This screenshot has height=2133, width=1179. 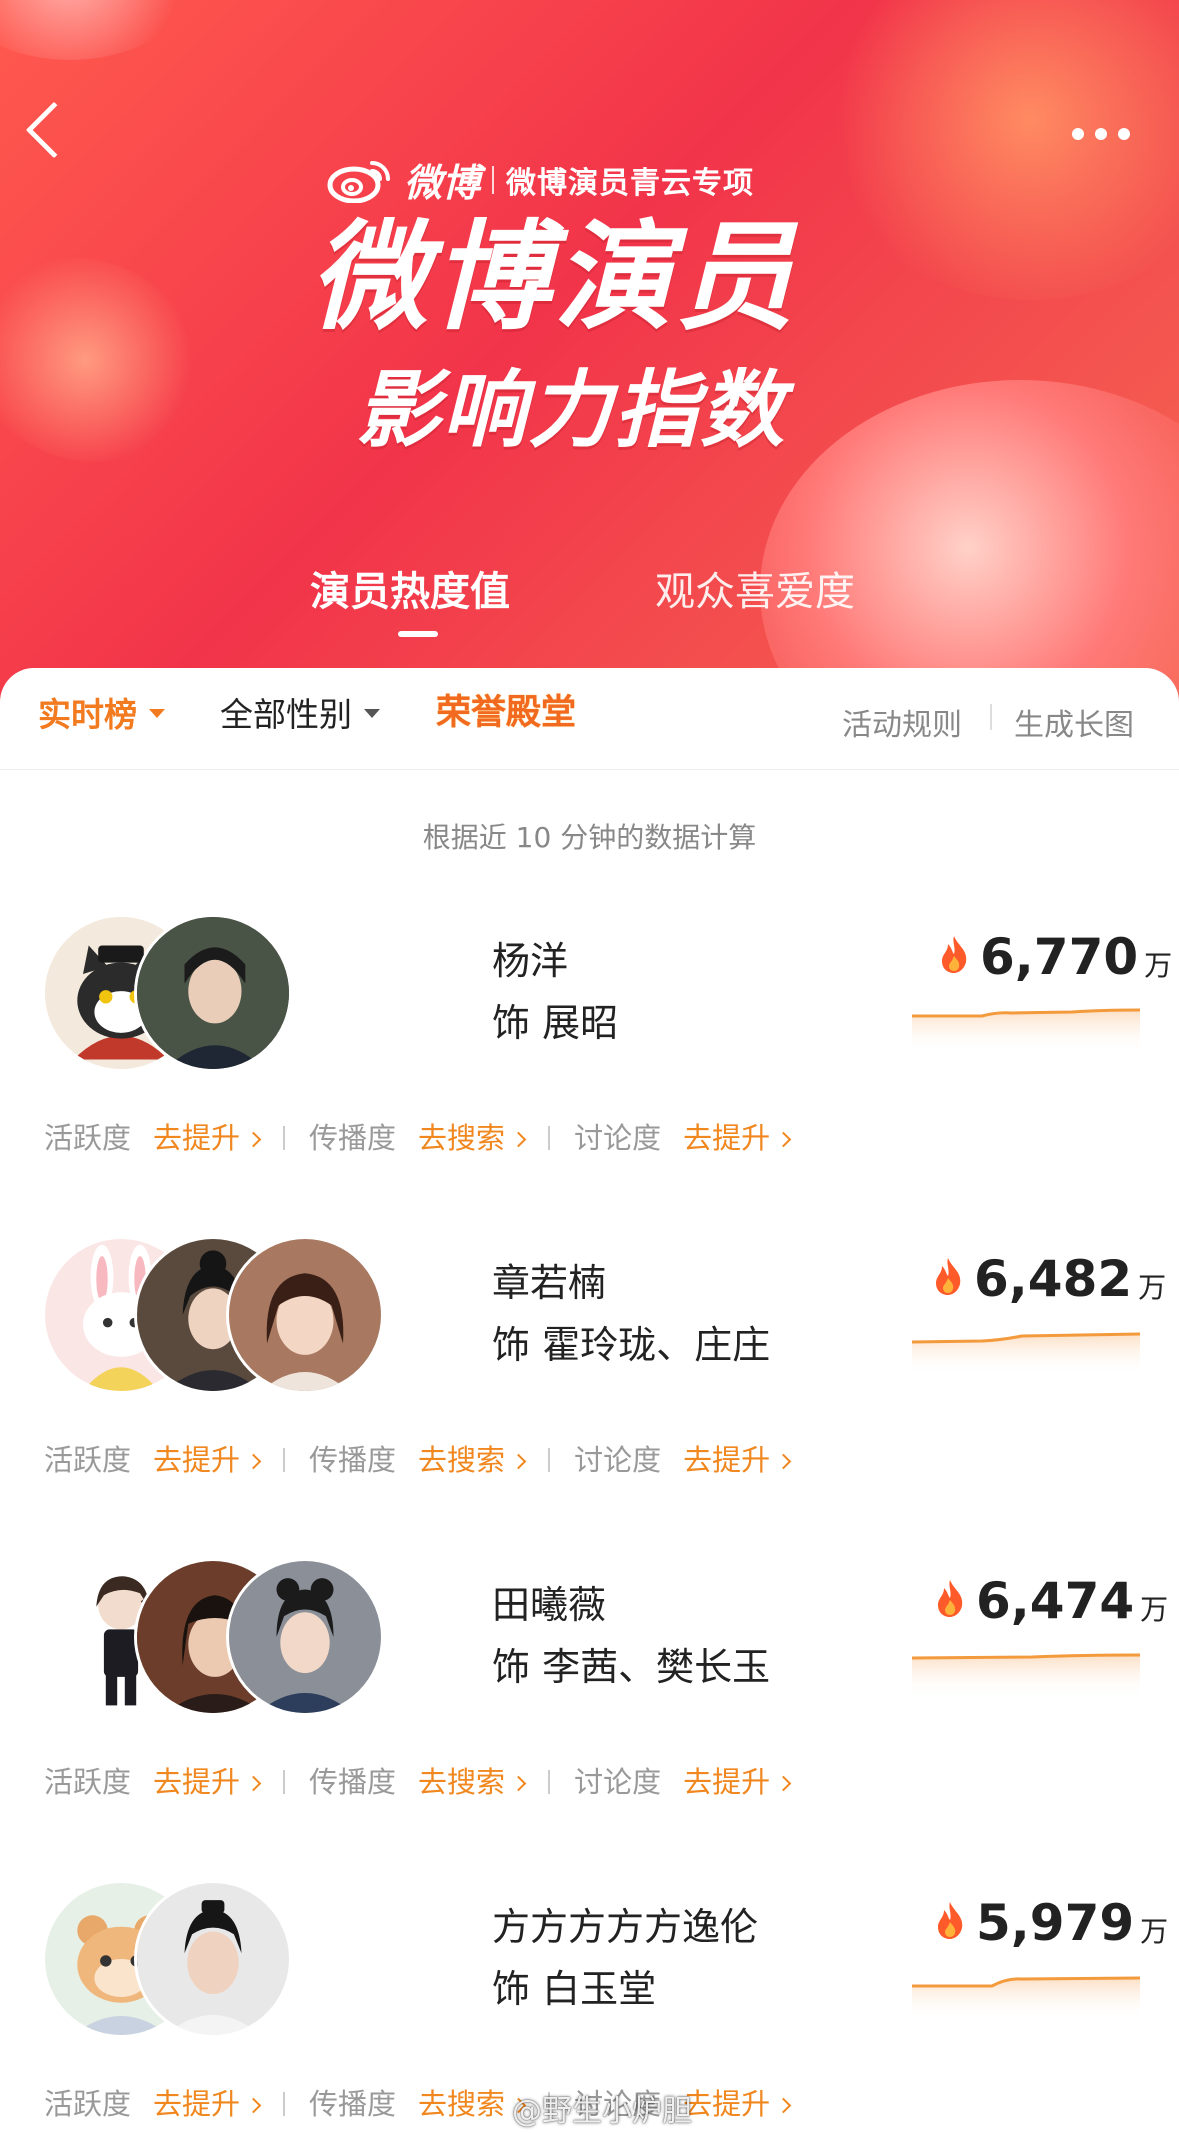 I want to click on gender-label: 全部性别, so click(x=286, y=714).